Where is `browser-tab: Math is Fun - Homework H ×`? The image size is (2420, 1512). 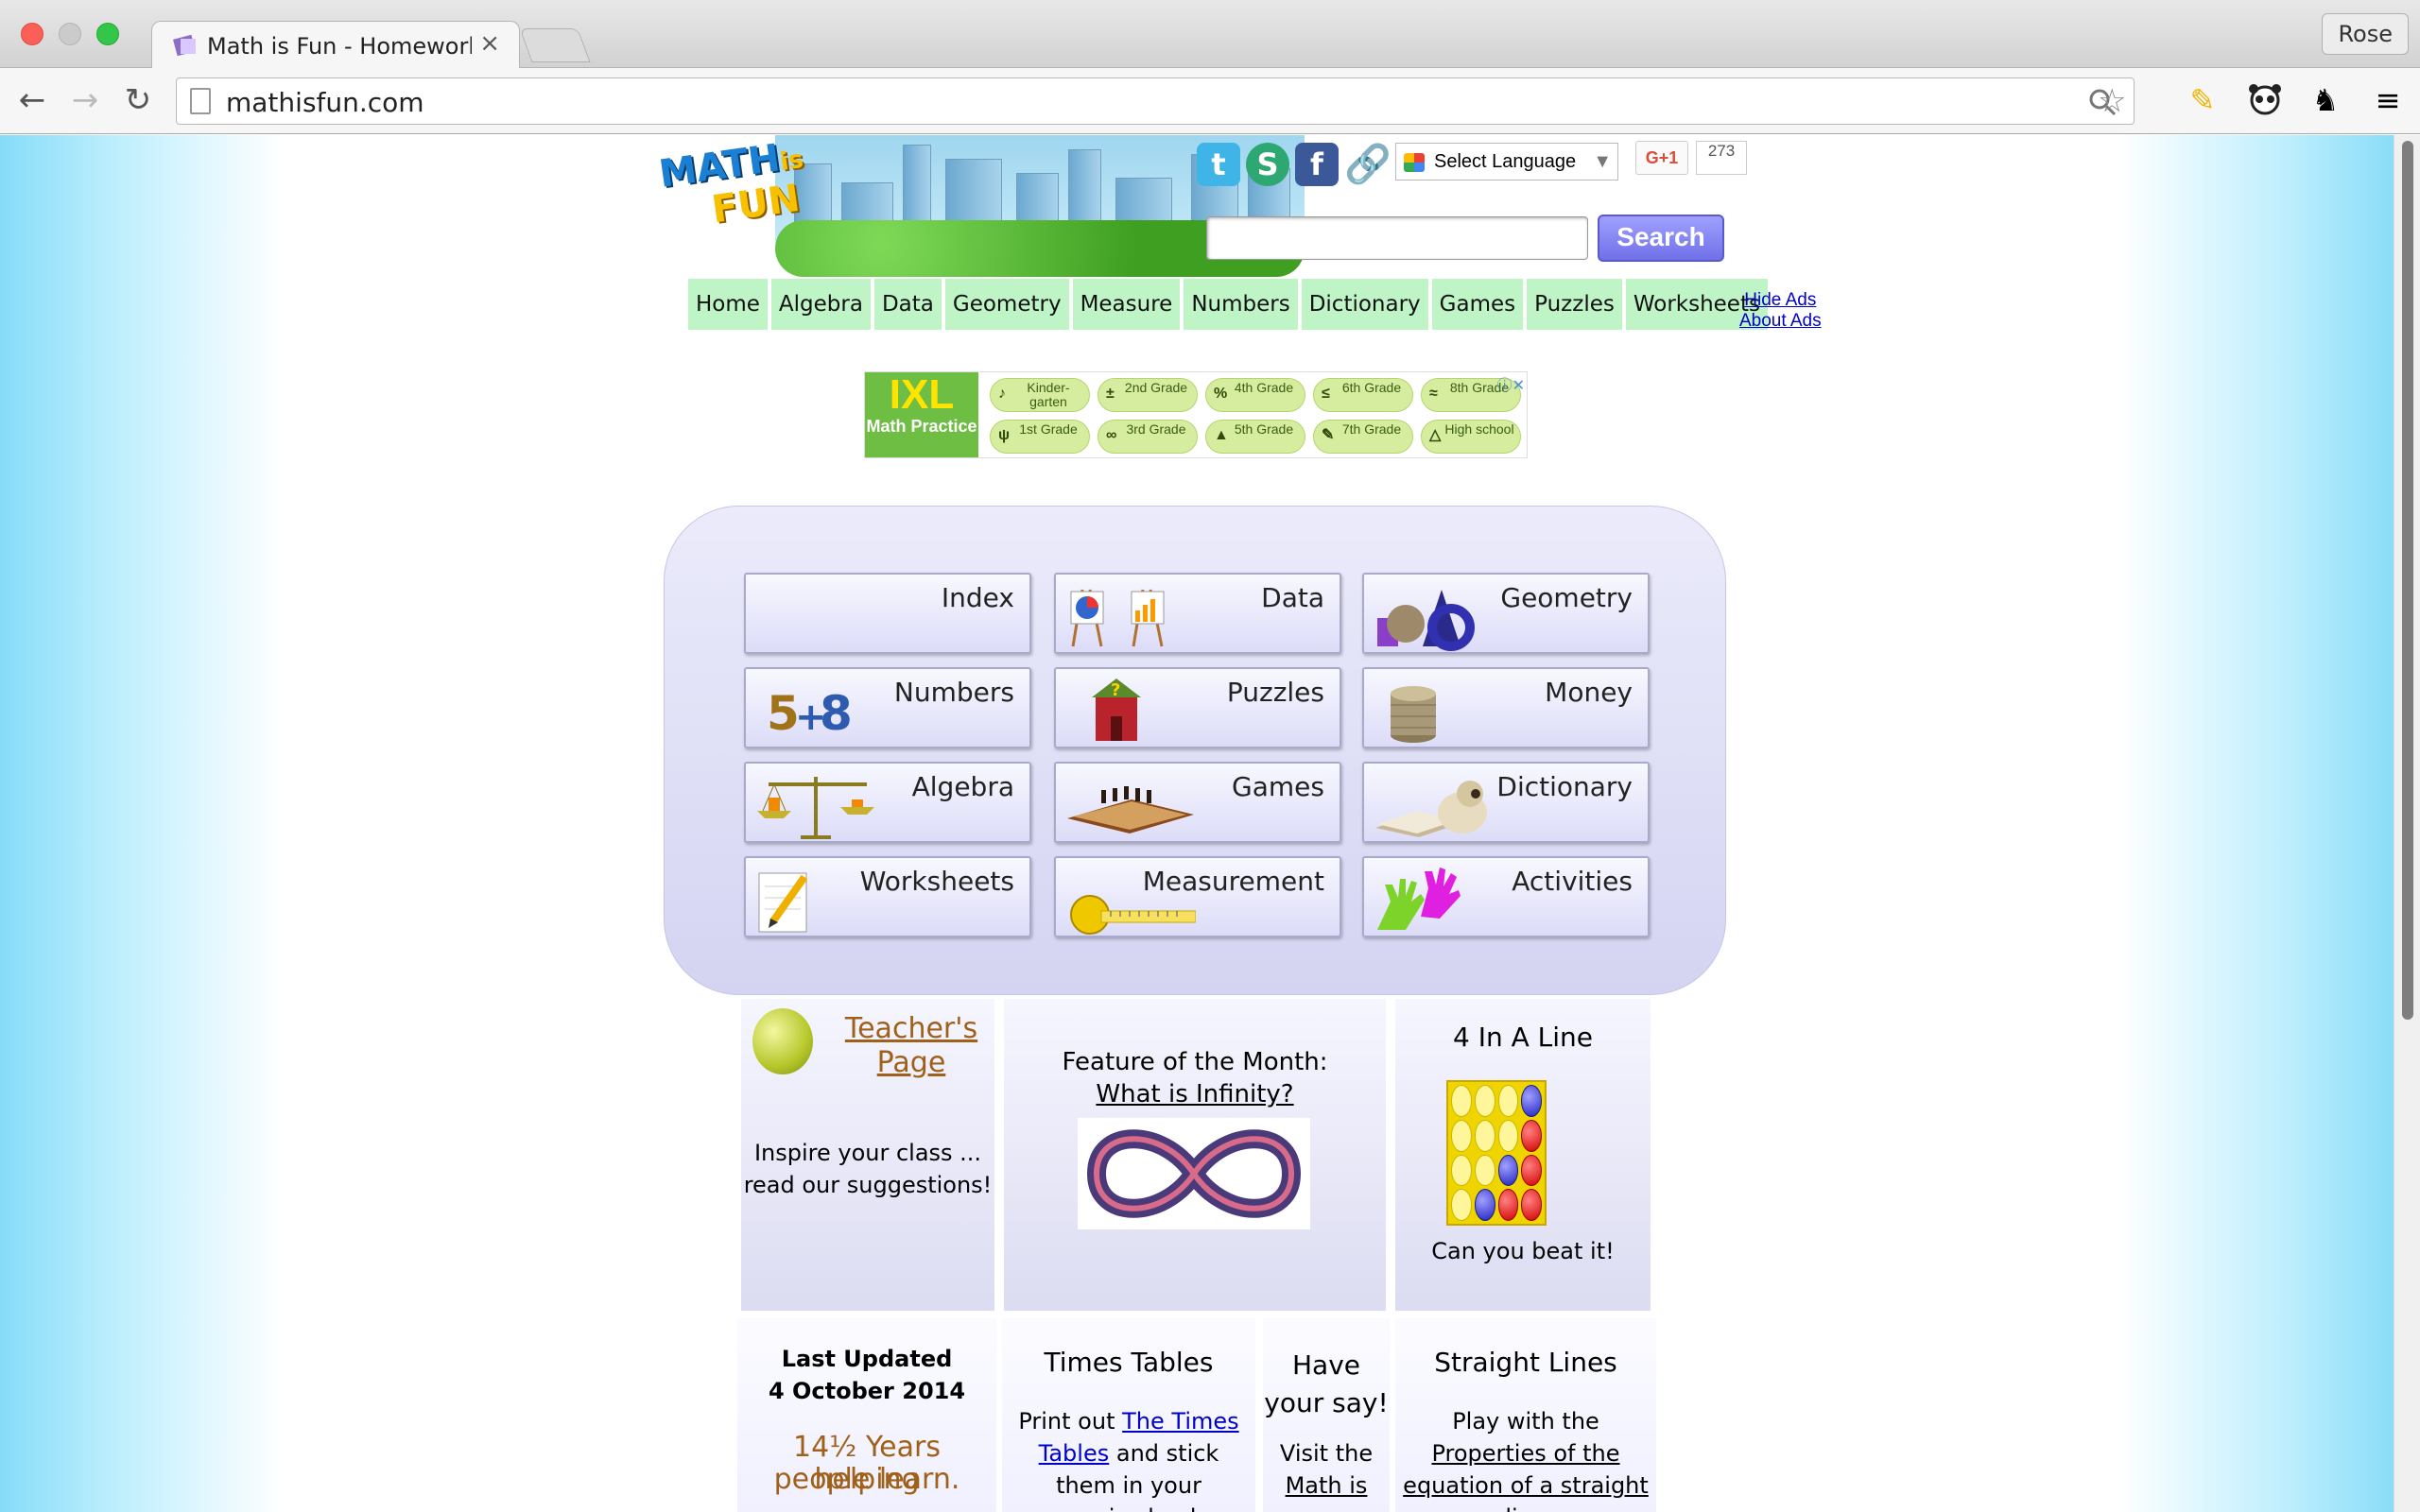 browser-tab: Math is Fun - Homework H × is located at coordinates (335, 45).